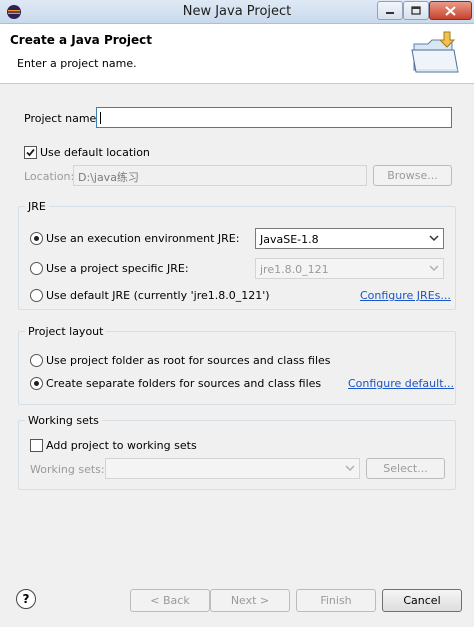  What do you see at coordinates (81, 40) in the screenshot?
I see `wizard-title: Create a Java Project` at bounding box center [81, 40].